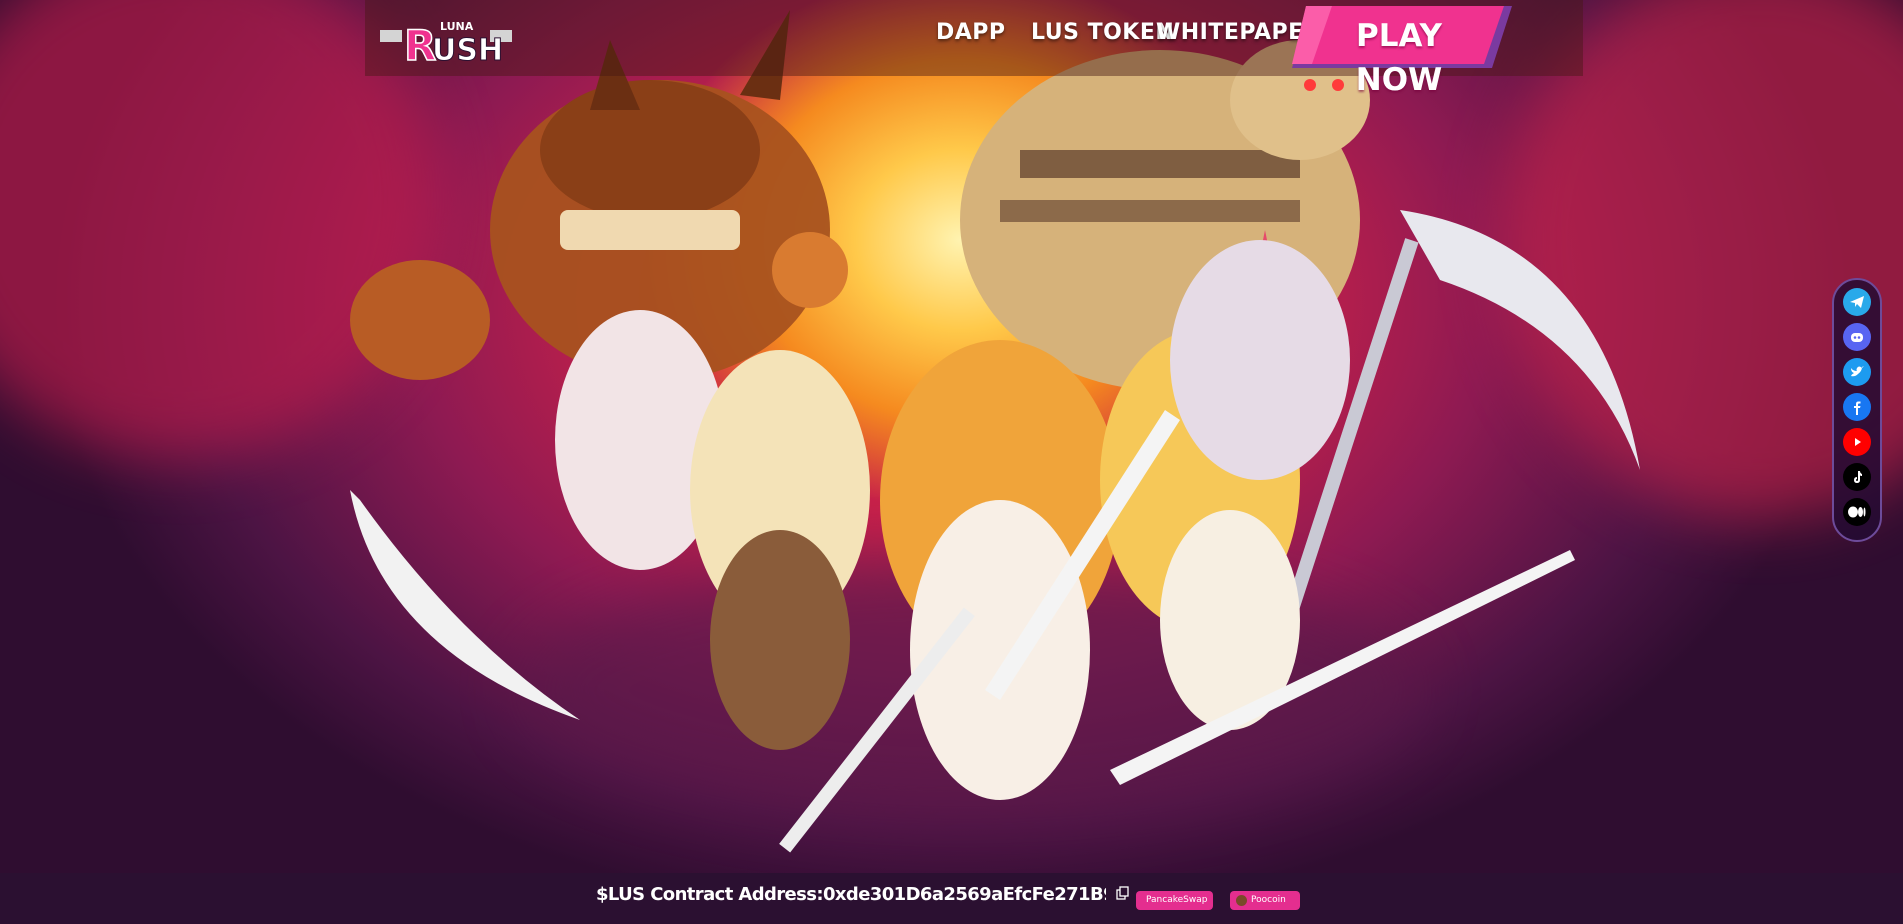 The image size is (1903, 924). Describe the element at coordinates (710, 894) in the screenshot. I see `contract-label: $LUS Contract Address:` at that location.